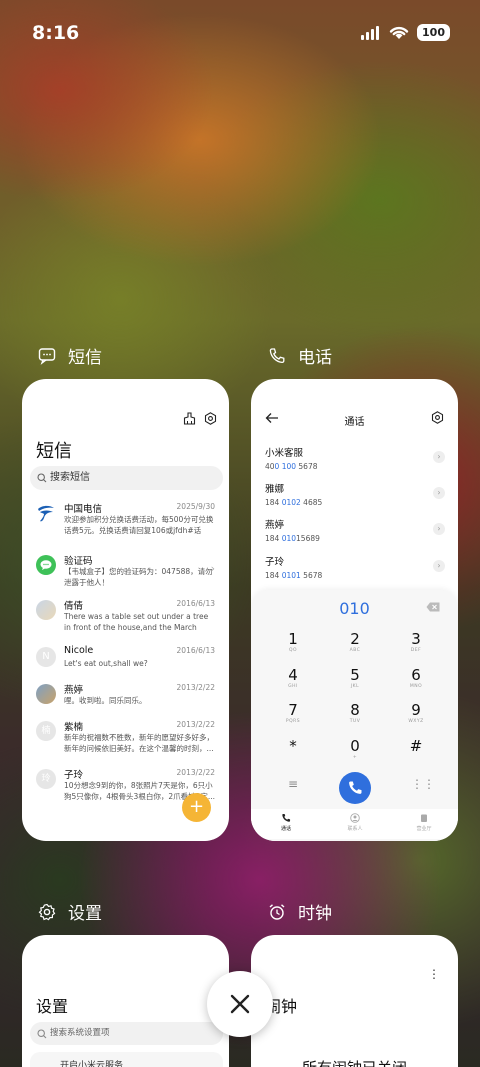  I want to click on avatar, so click(46, 694).